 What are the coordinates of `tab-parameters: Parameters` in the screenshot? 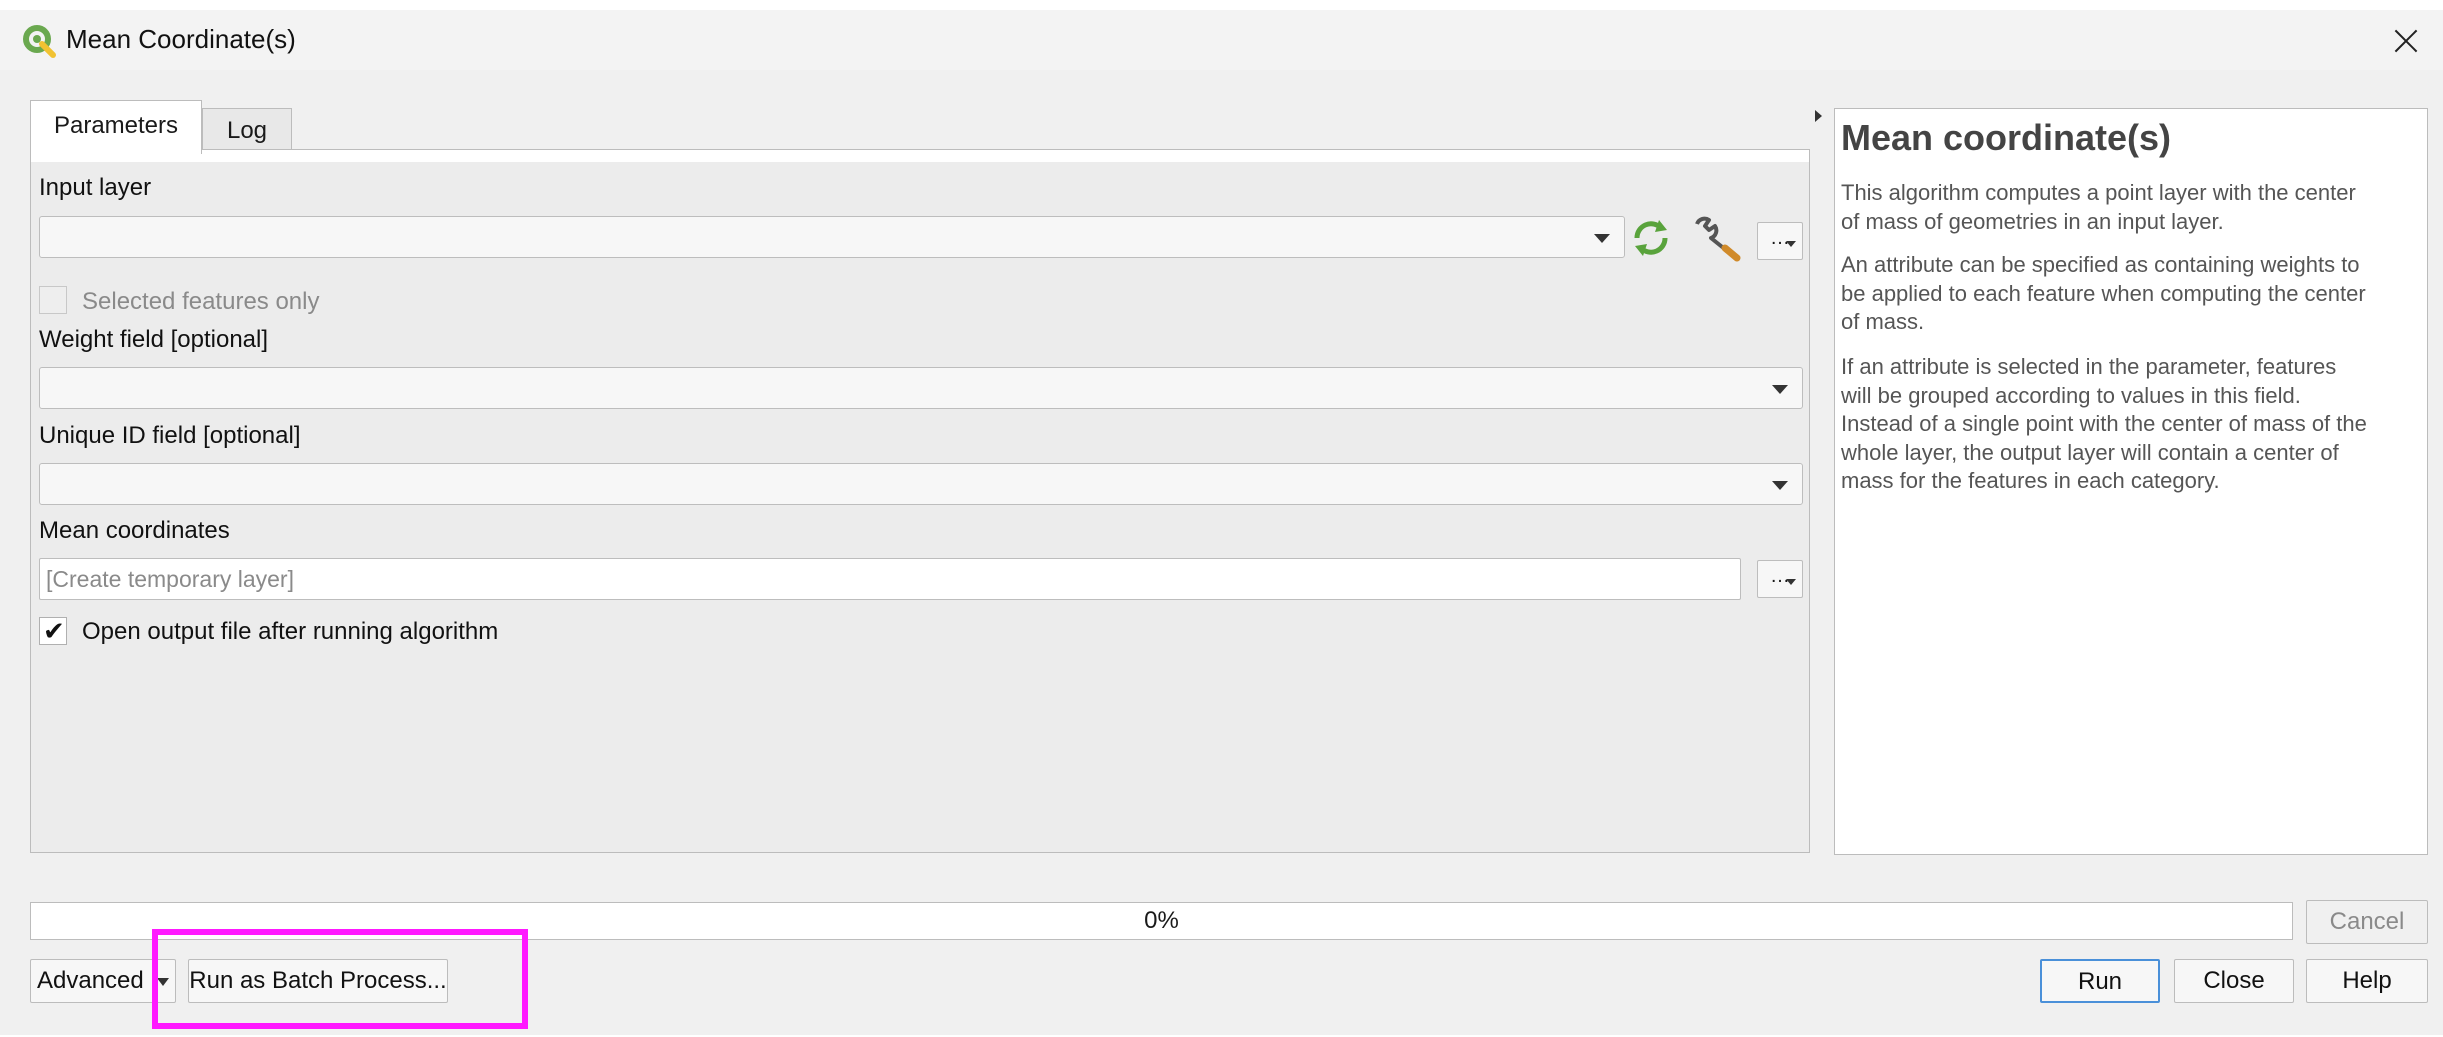 It's located at (116, 127).